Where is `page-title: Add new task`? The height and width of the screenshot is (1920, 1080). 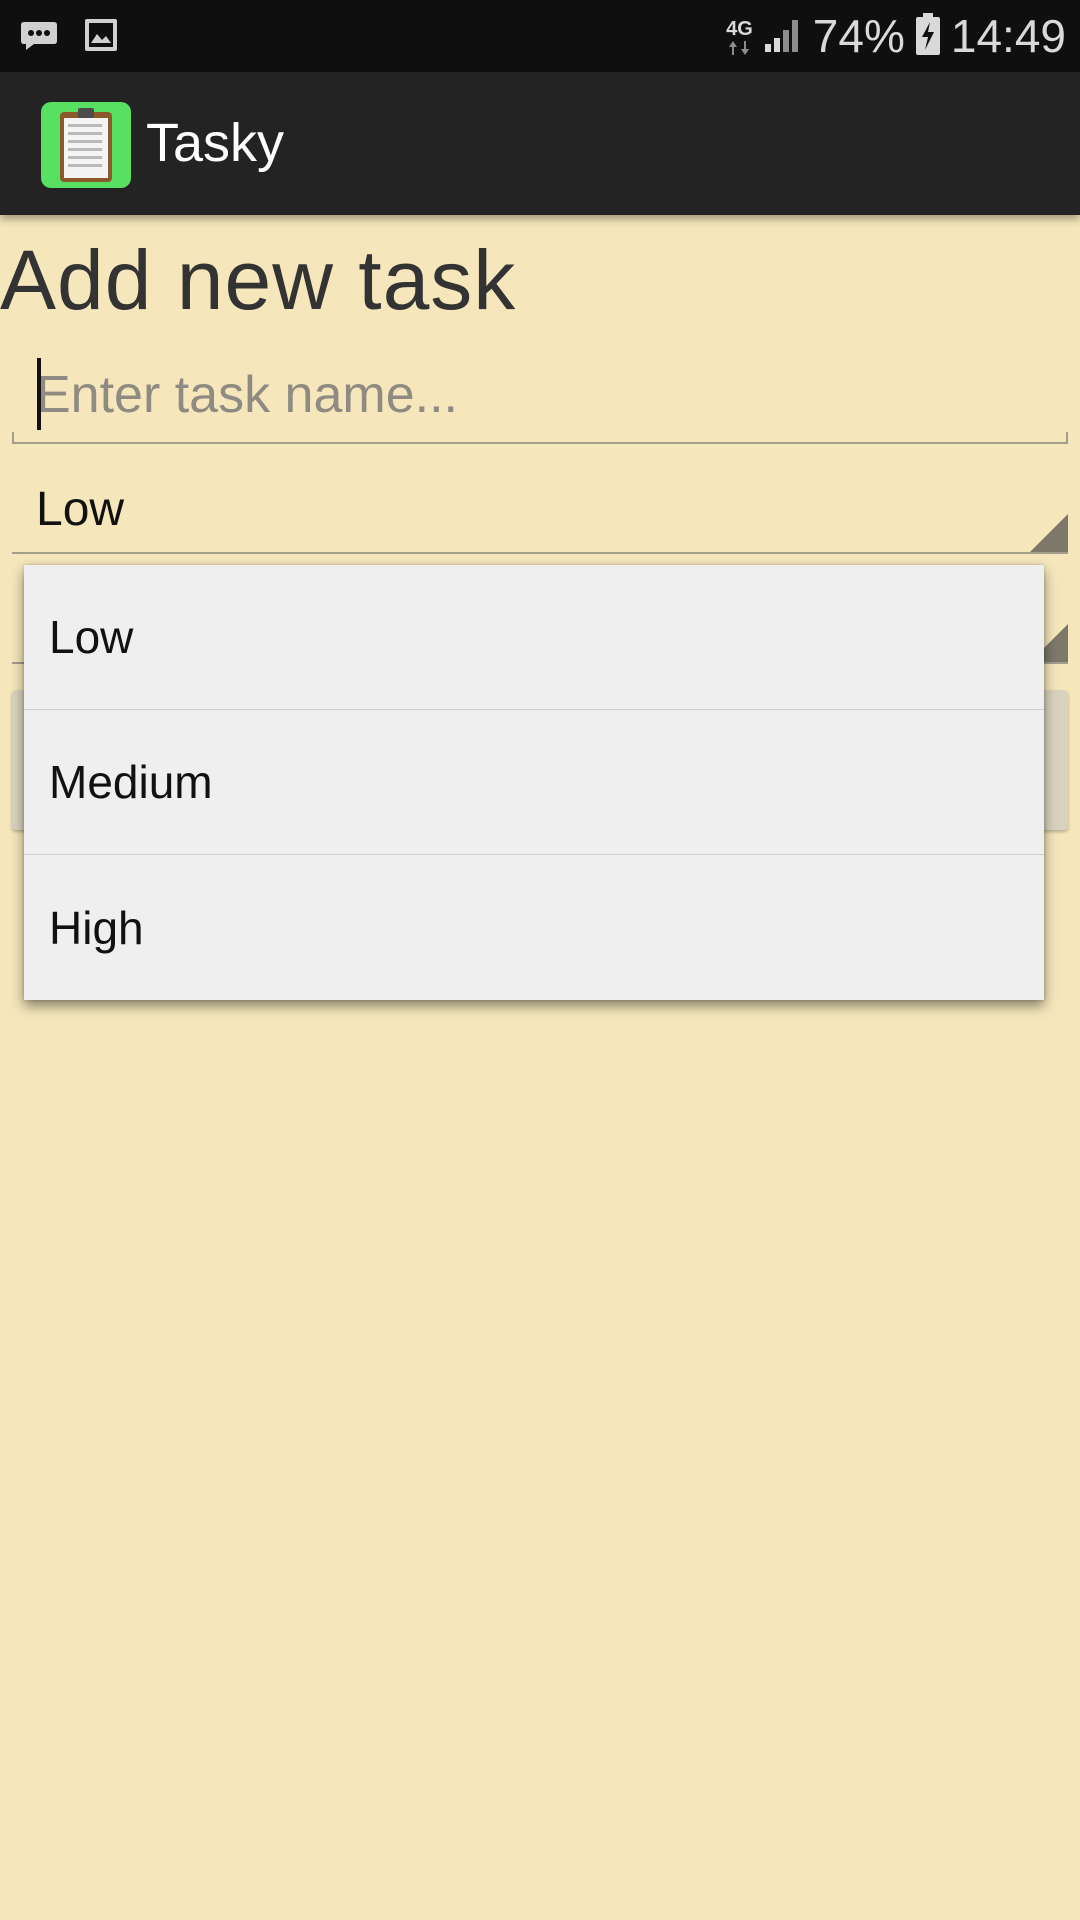 page-title: Add new task is located at coordinates (258, 280).